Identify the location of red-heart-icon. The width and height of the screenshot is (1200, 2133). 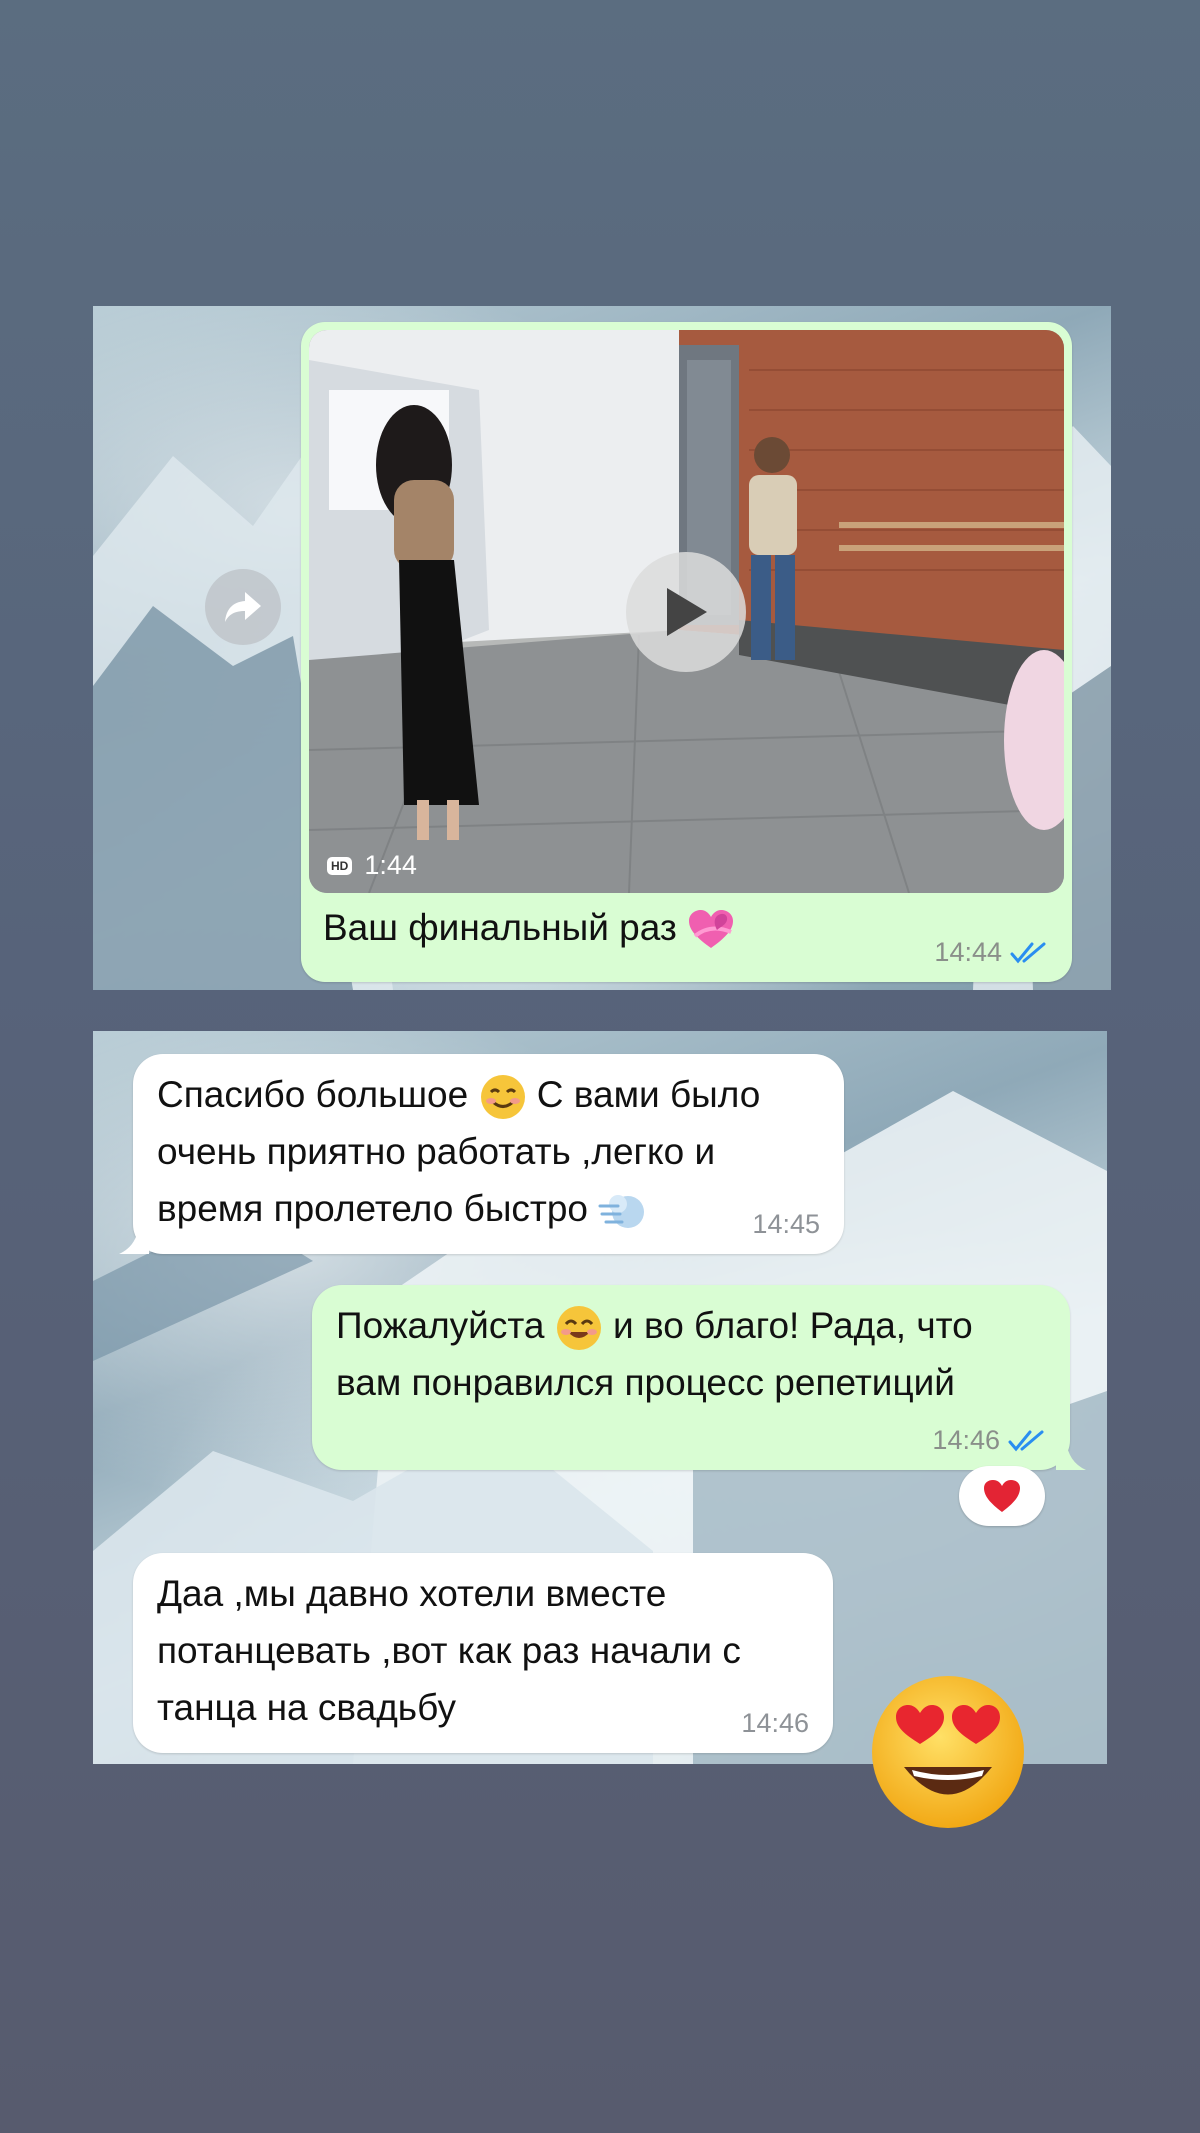
(1002, 1496).